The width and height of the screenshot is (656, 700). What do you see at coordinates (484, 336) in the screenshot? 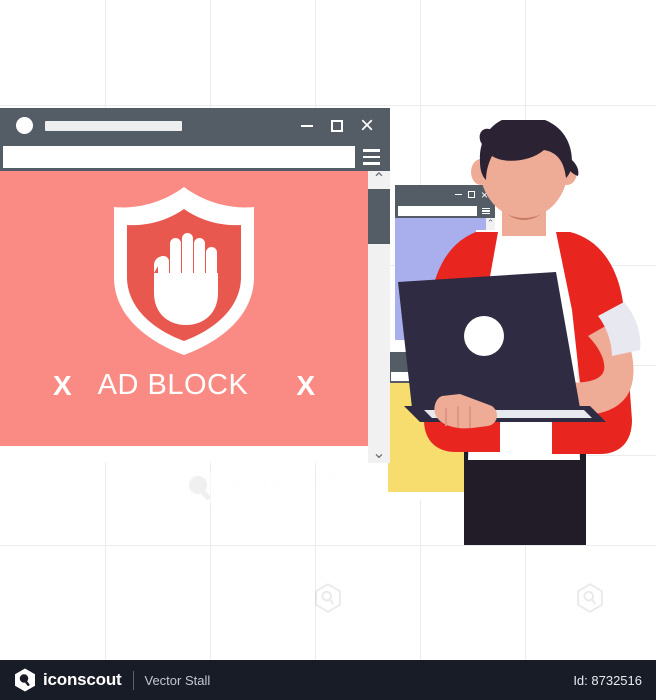
I see `laptop-logo-circle` at bounding box center [484, 336].